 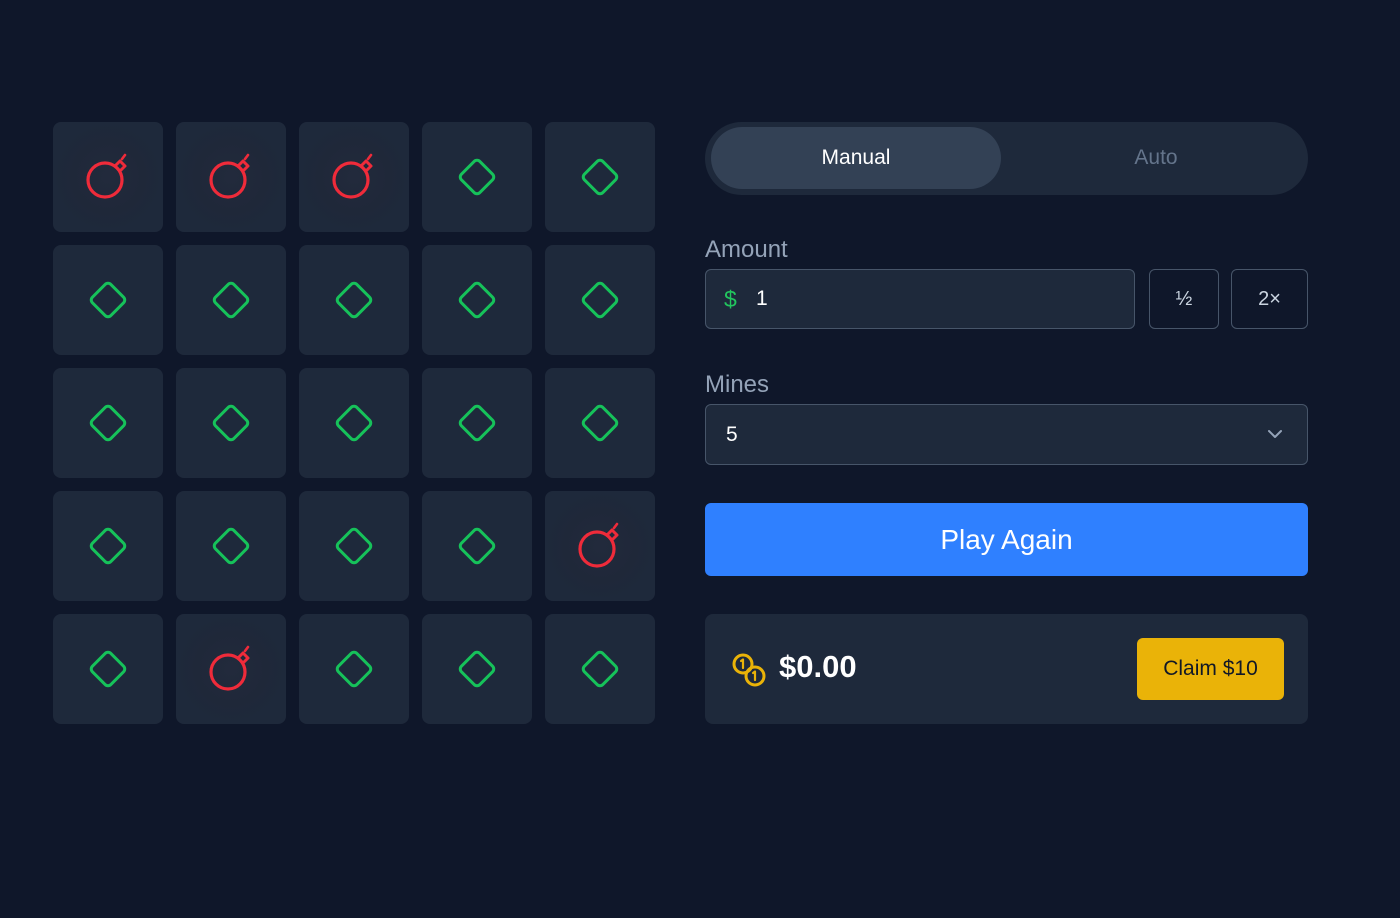 What do you see at coordinates (746, 249) in the screenshot?
I see `amount-label: Amount` at bounding box center [746, 249].